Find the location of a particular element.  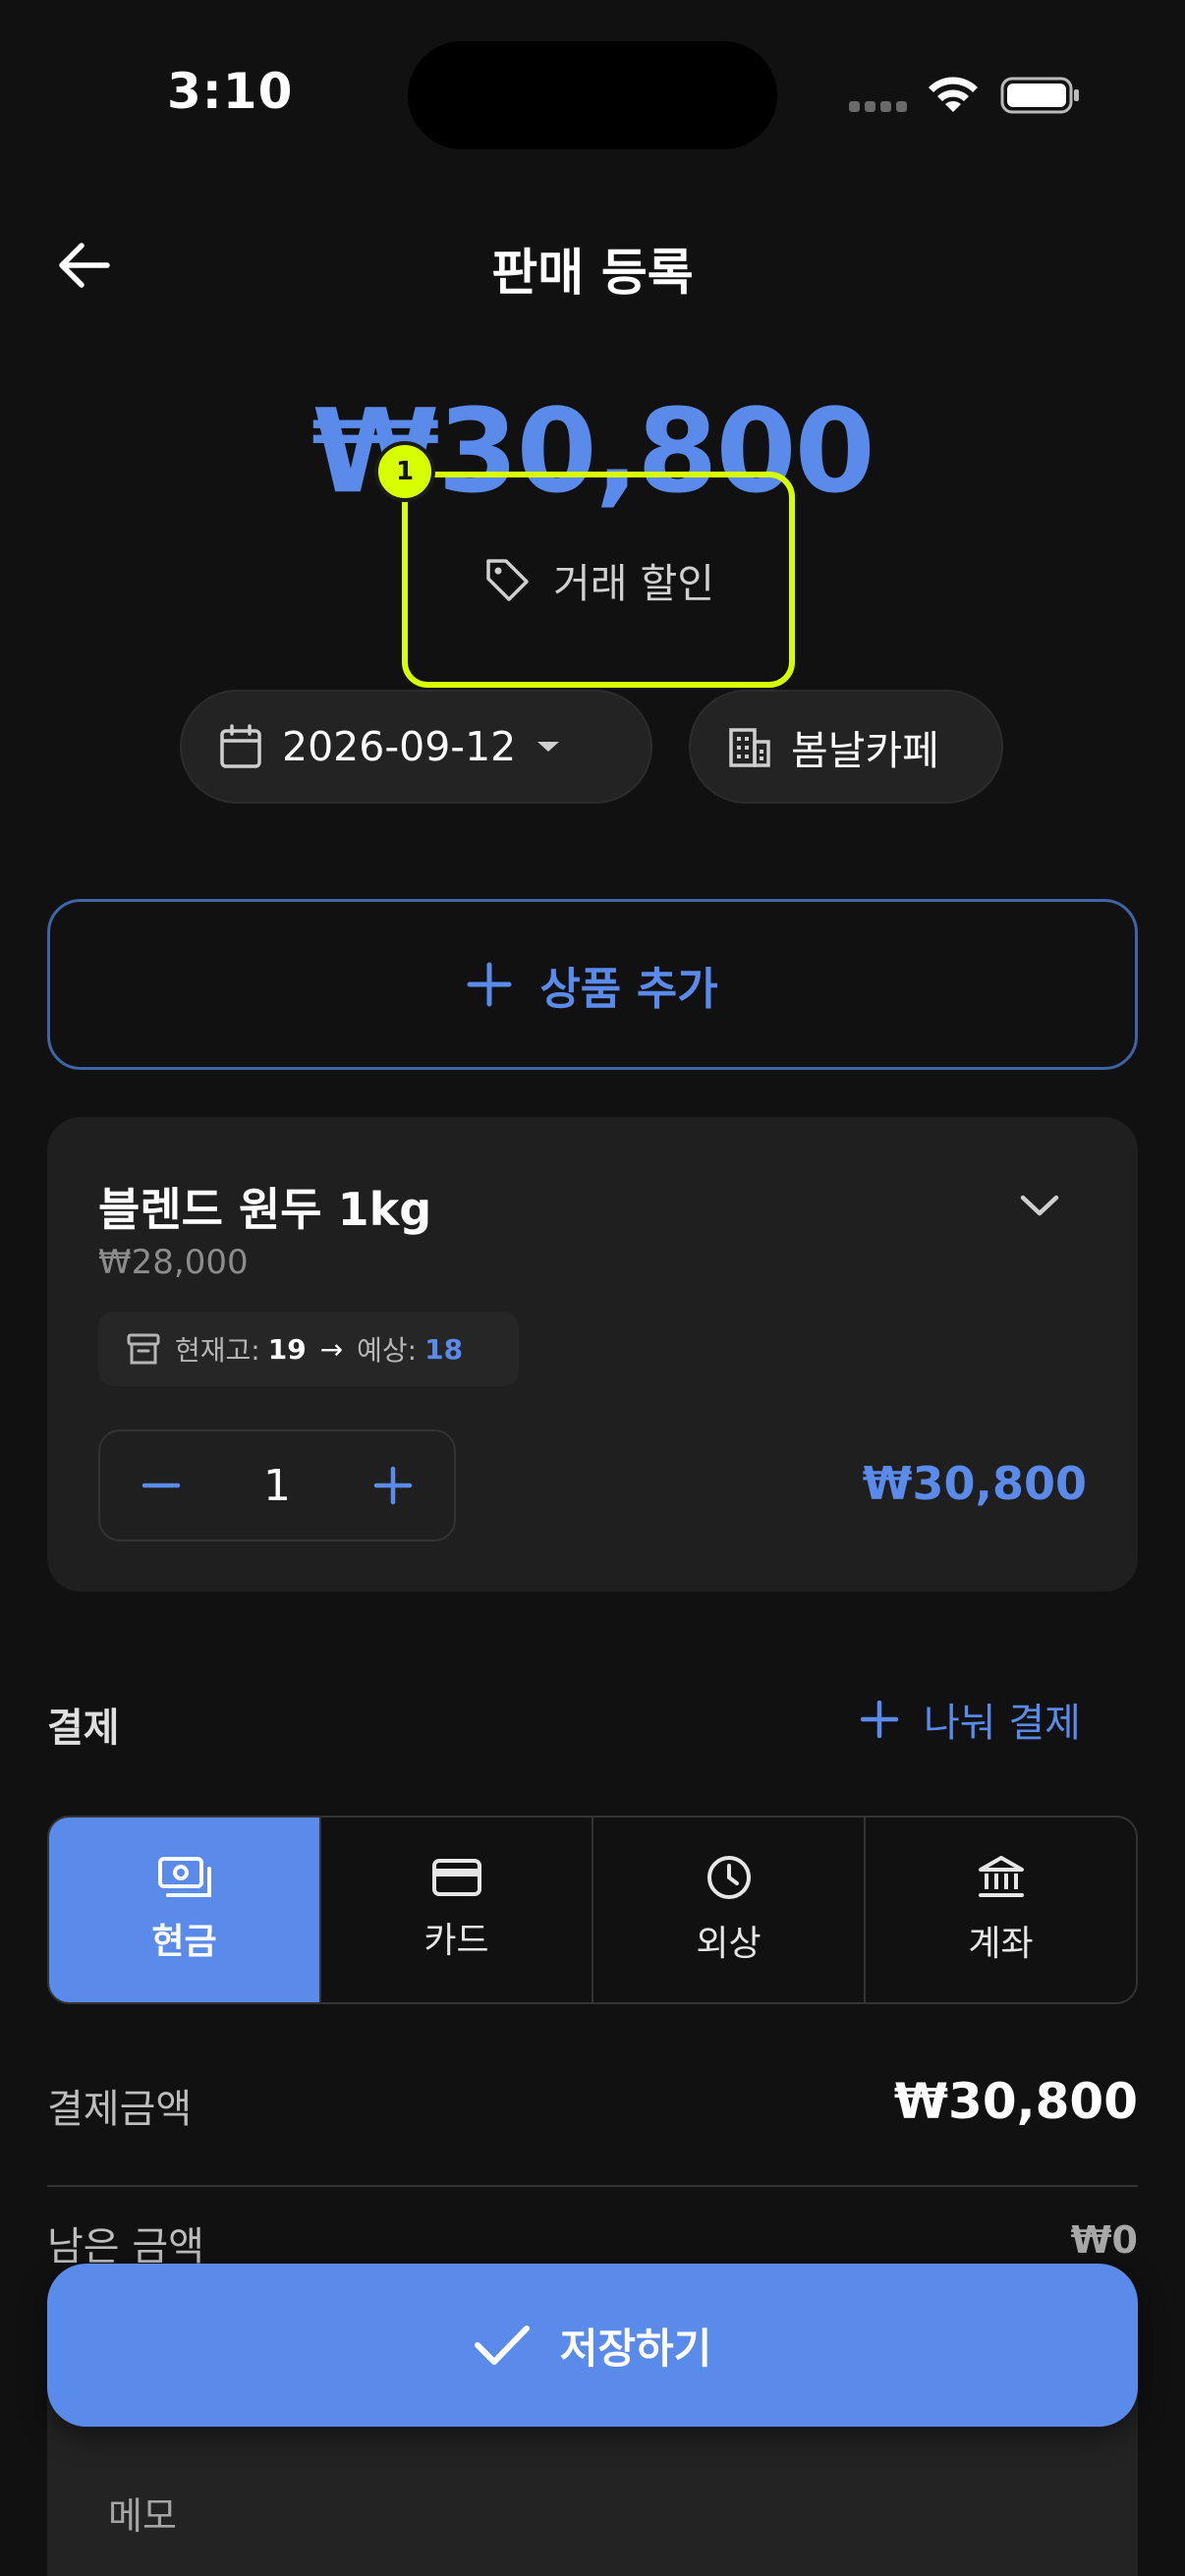

expand-product-button is located at coordinates (1040, 1205).